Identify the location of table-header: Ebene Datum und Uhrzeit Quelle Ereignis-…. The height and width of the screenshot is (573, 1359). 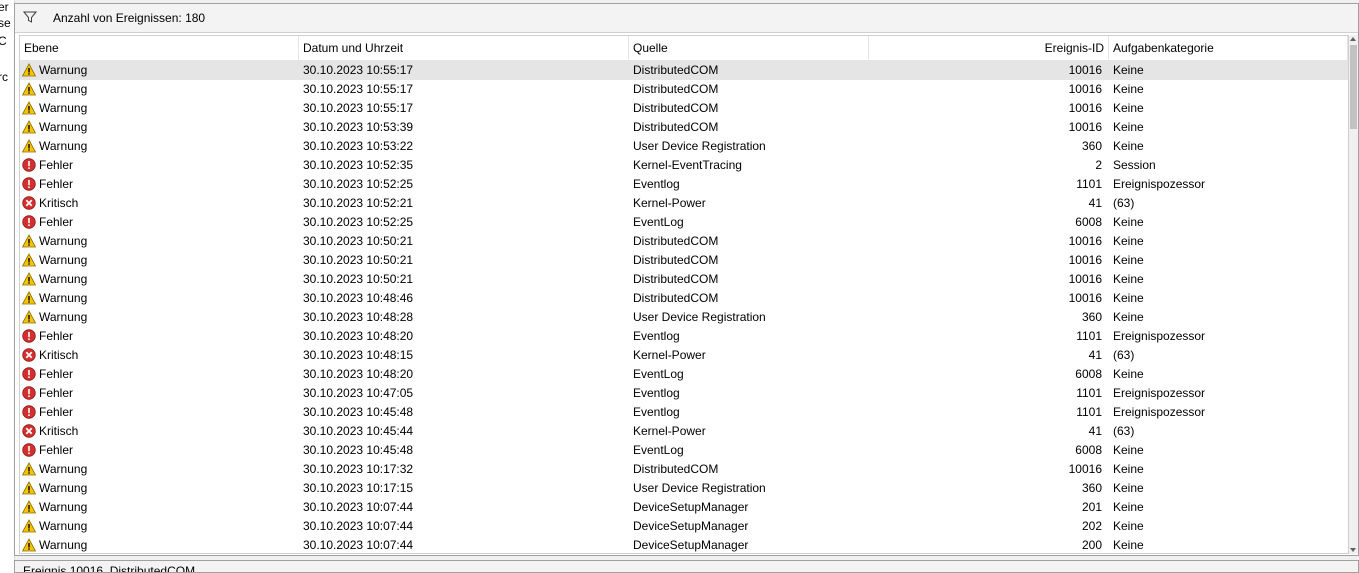
(684, 48).